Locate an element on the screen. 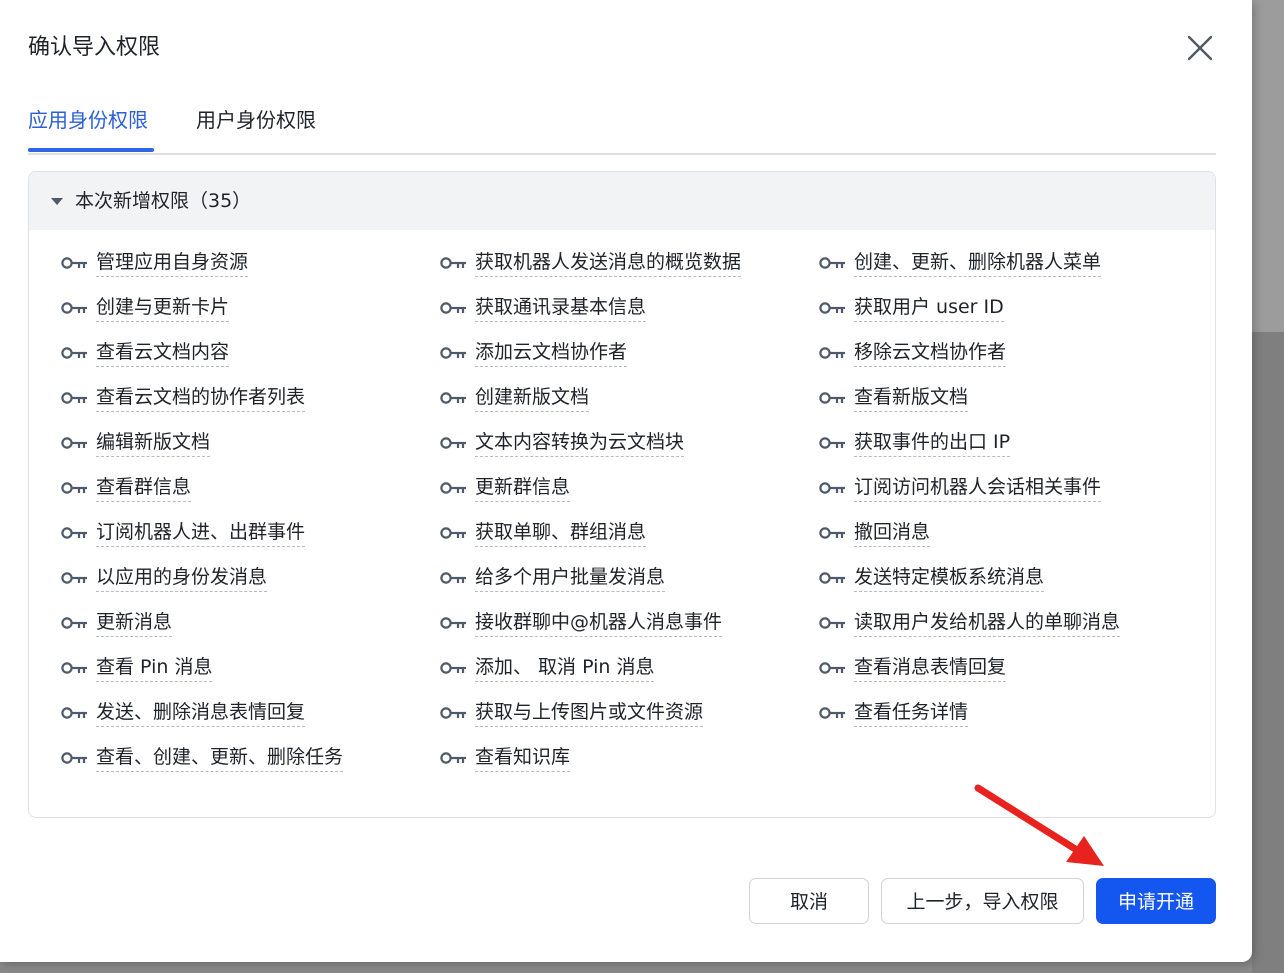 This screenshot has height=973, width=1284. permission-label: 撤回消息 is located at coordinates (892, 532).